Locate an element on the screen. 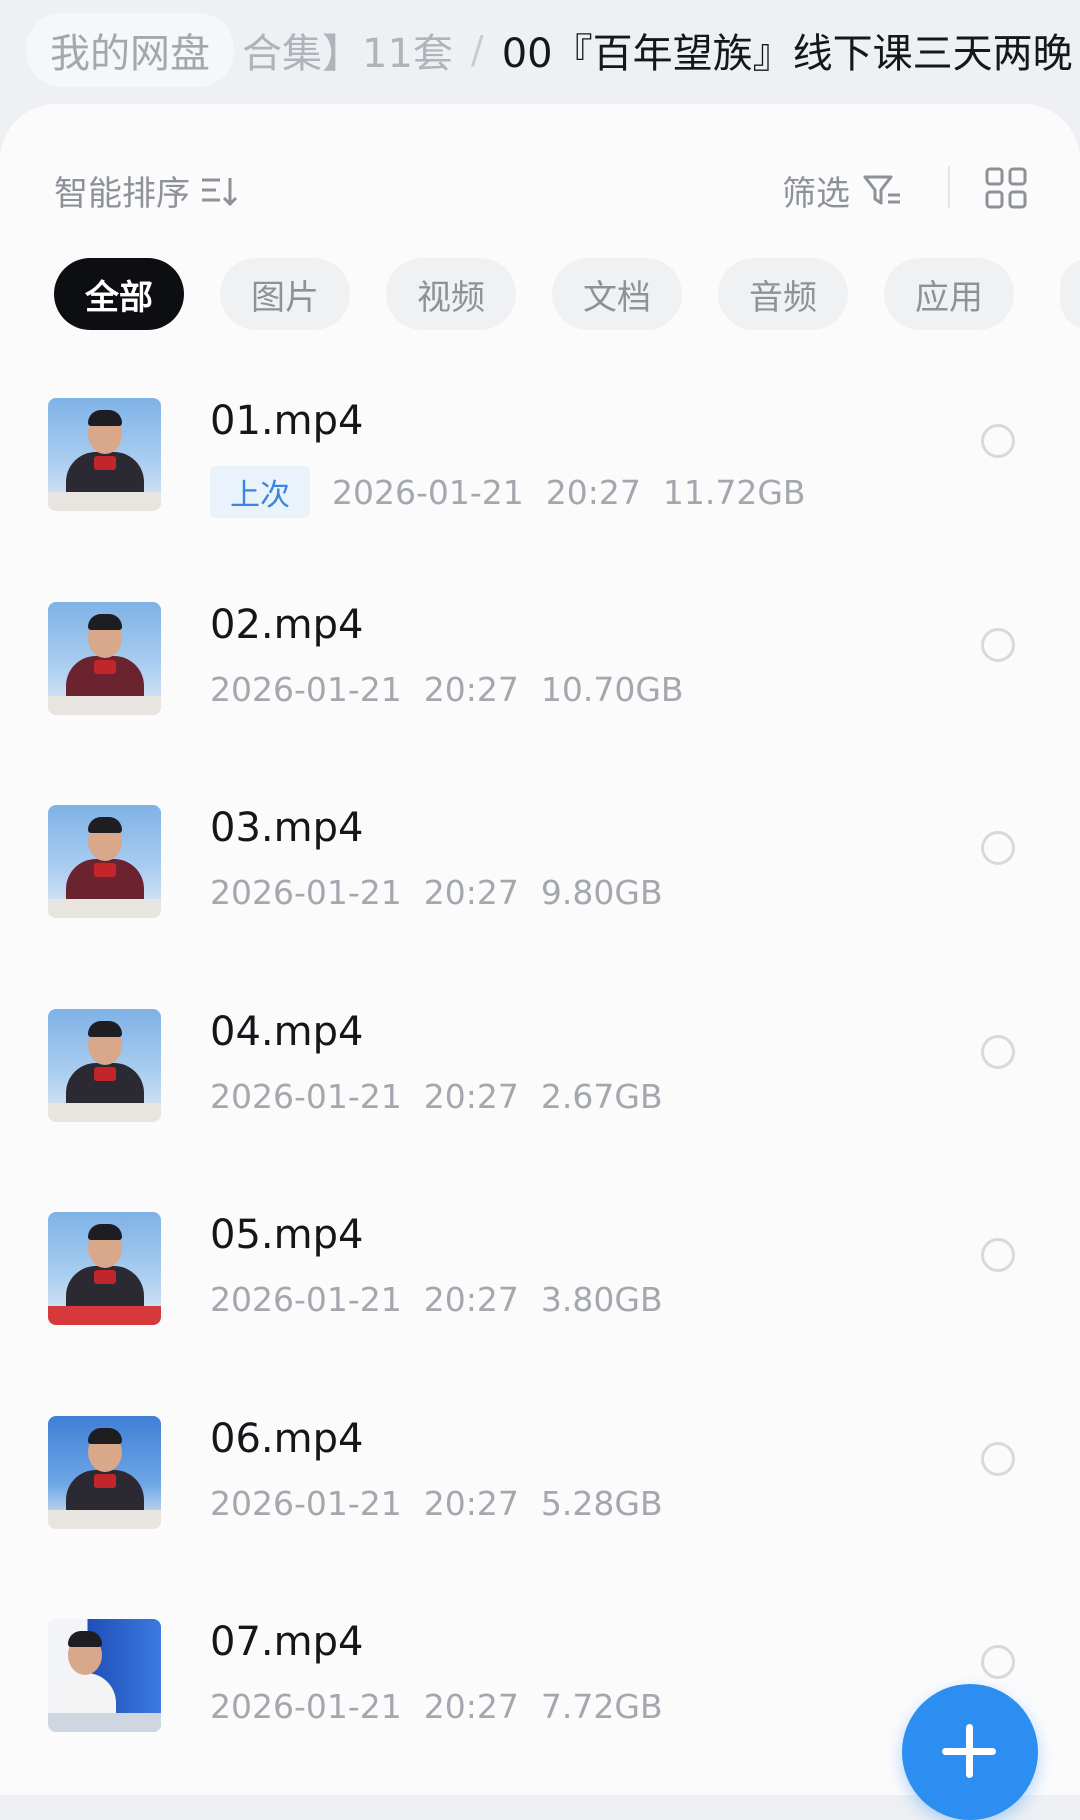 This screenshot has width=1080, height=1820. breadcrumb: 我的网盘 合集】11套 / 00『百年望族』线下课三天两晚 is located at coordinates (540, 50).